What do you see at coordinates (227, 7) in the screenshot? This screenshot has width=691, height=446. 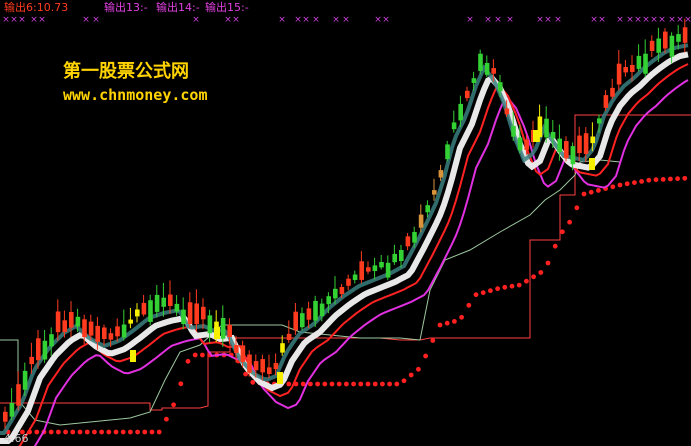 I see `output15-label: 输出15:-` at bounding box center [227, 7].